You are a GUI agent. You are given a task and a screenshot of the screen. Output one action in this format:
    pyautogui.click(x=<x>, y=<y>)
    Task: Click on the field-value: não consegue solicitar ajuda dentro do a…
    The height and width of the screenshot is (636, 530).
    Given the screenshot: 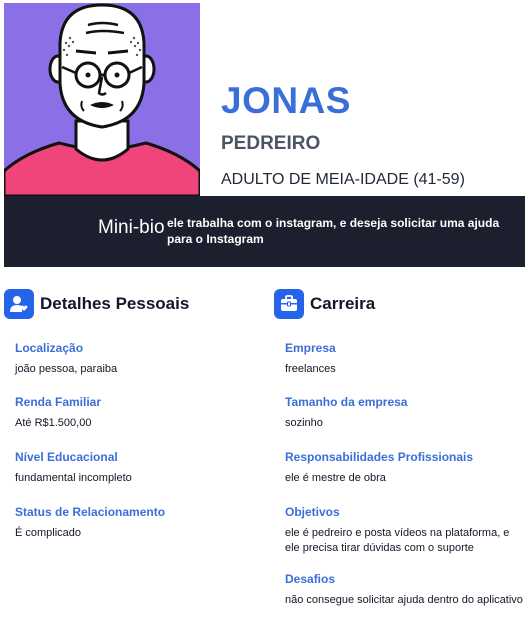 What is the action you would take?
    pyautogui.click(x=404, y=600)
    